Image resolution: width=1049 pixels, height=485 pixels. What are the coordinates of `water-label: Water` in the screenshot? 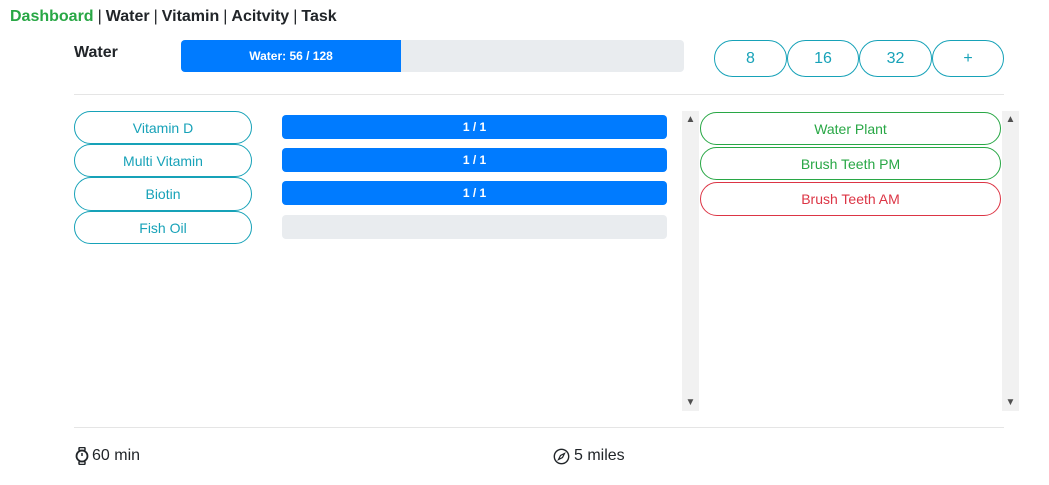 It's located at (96, 52).